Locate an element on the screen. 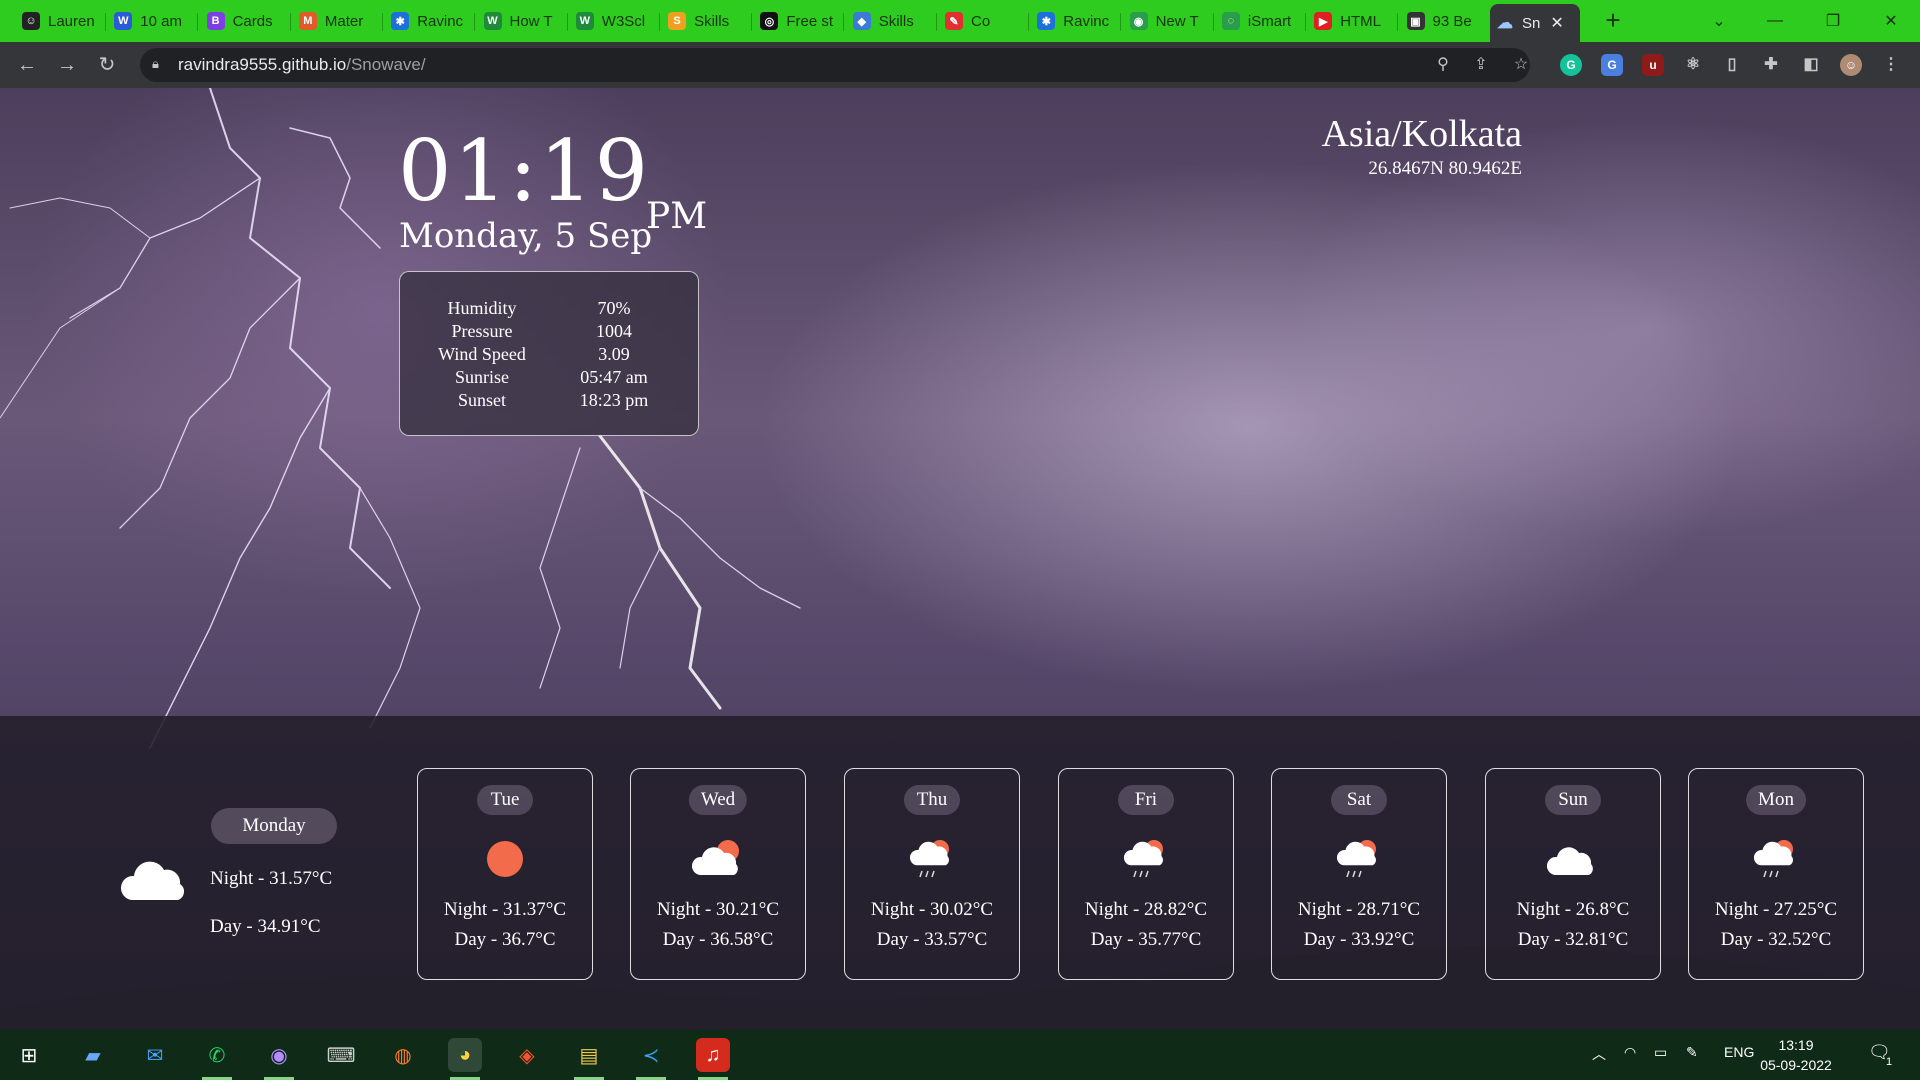 The width and height of the screenshot is (1920, 1080). tab-10: ✎ Co is located at coordinates (984, 21).